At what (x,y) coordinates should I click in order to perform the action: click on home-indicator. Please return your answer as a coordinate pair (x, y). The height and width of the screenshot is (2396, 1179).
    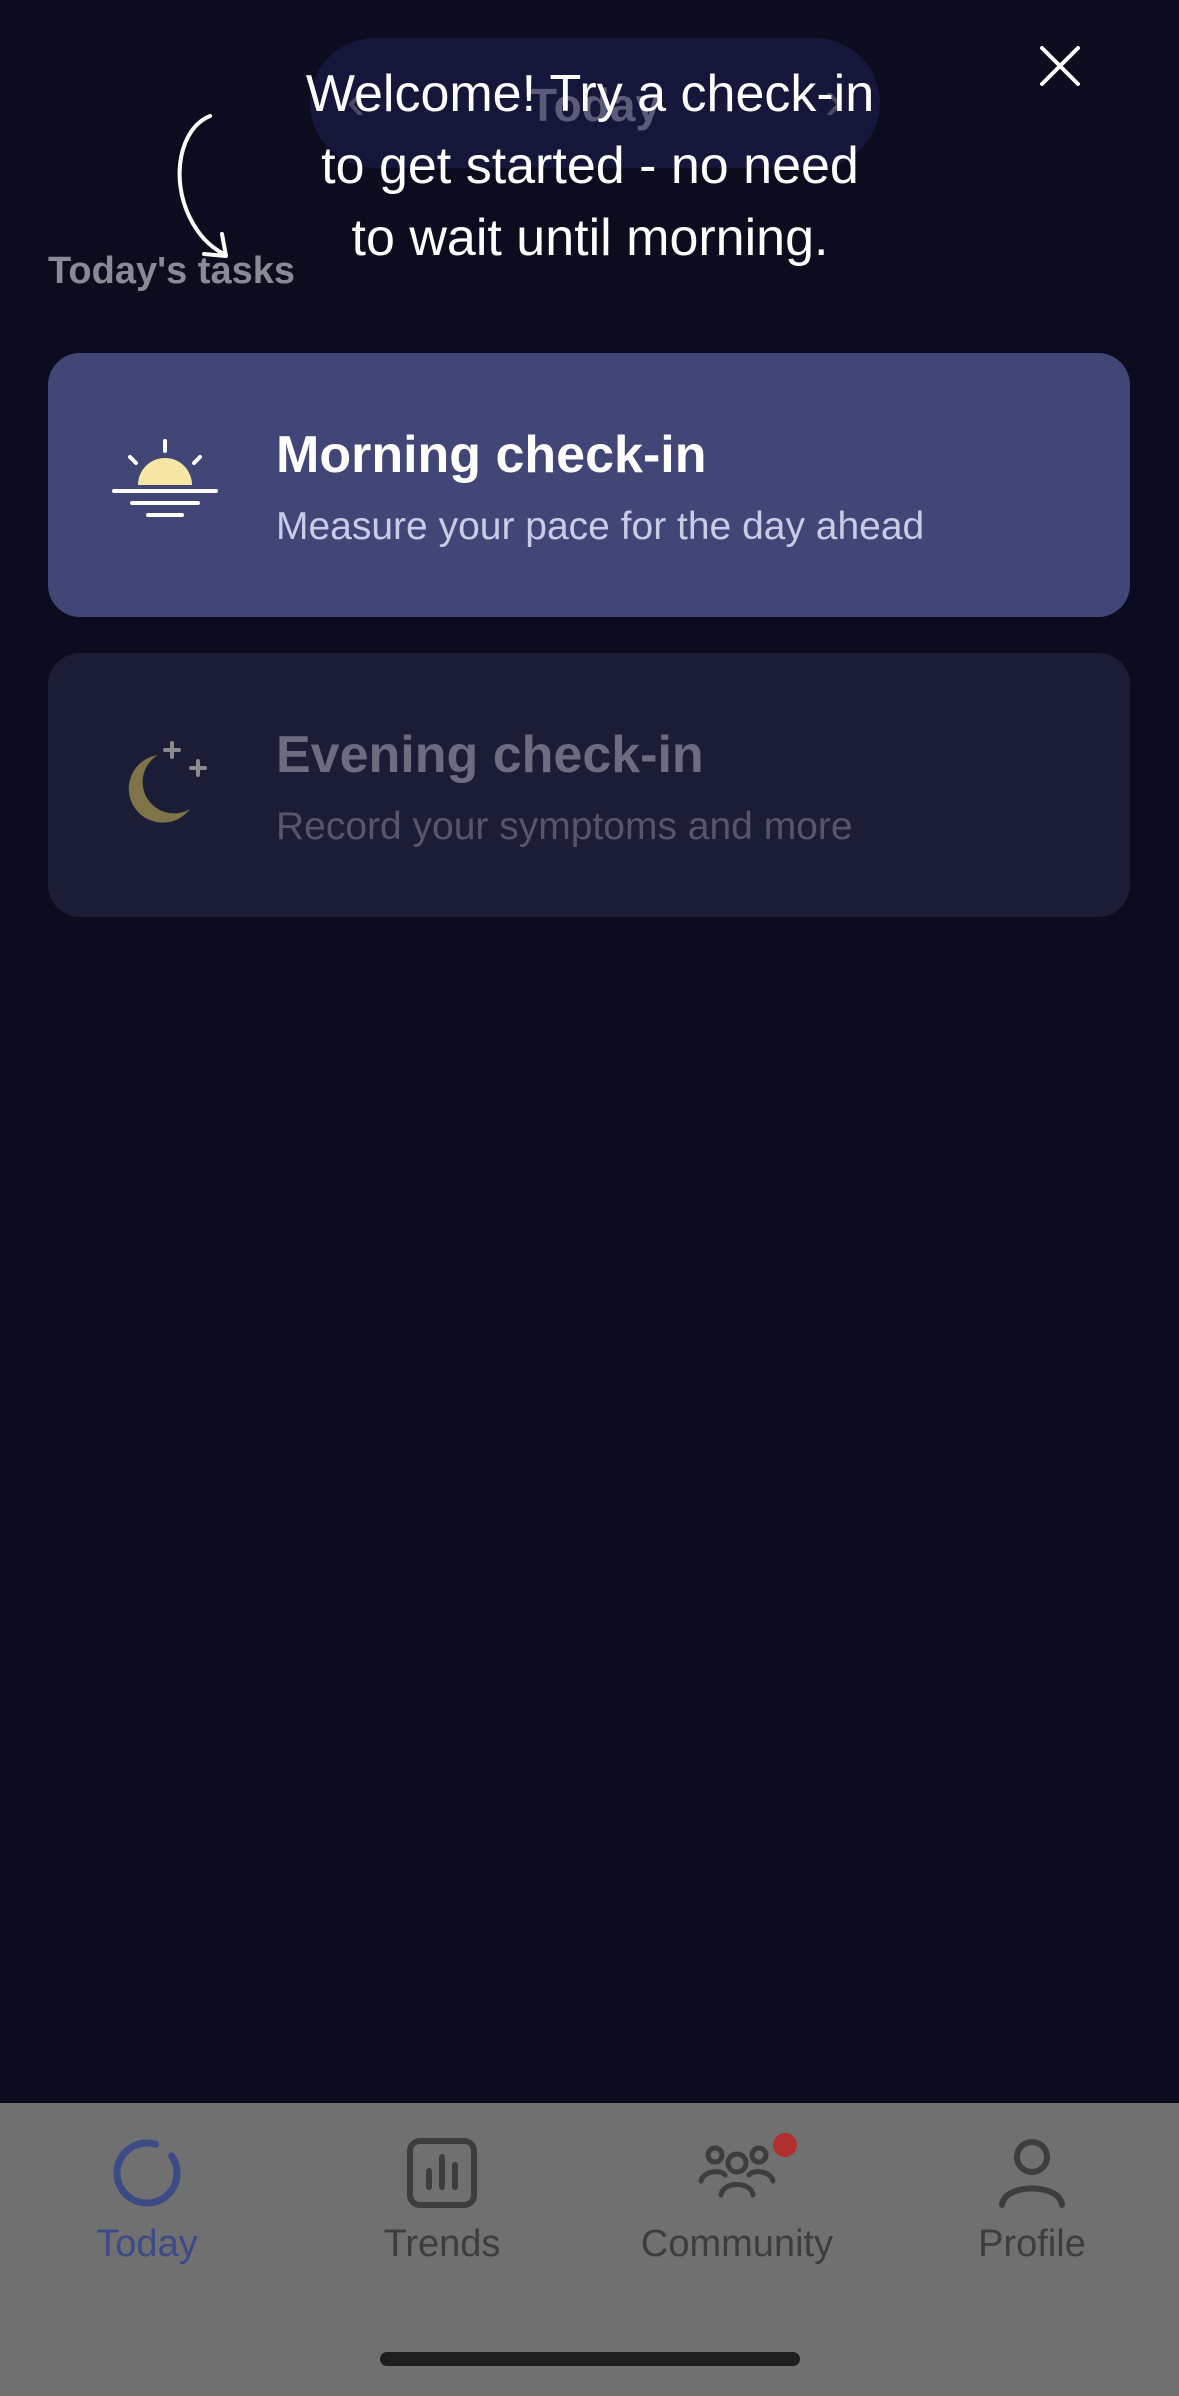
    Looking at the image, I should click on (590, 2359).